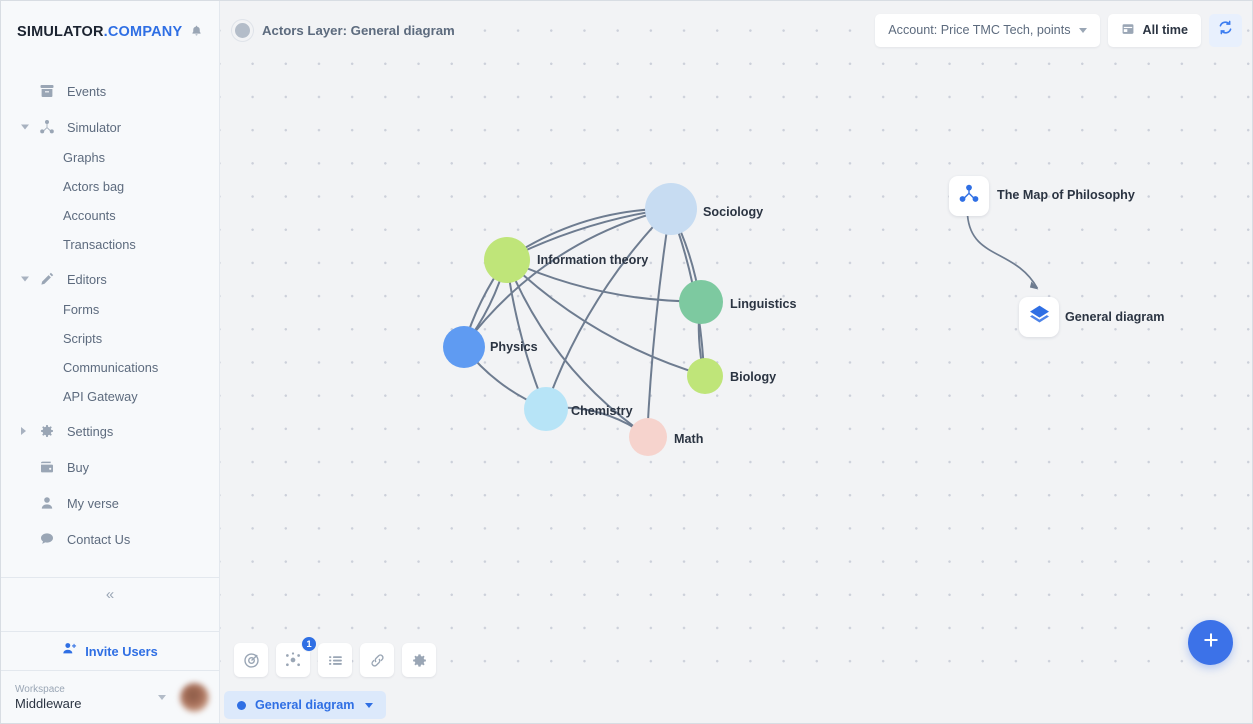 The image size is (1253, 724). I want to click on wallet-icon, so click(47, 467).